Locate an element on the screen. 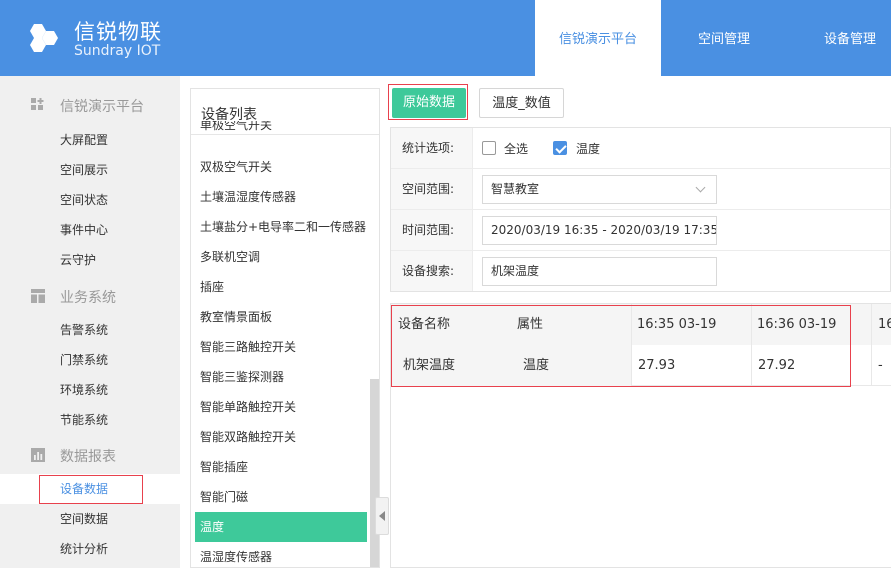 This screenshot has height=568, width=891. sidebar-item-access-system: 门禁系统 is located at coordinates (90, 360).